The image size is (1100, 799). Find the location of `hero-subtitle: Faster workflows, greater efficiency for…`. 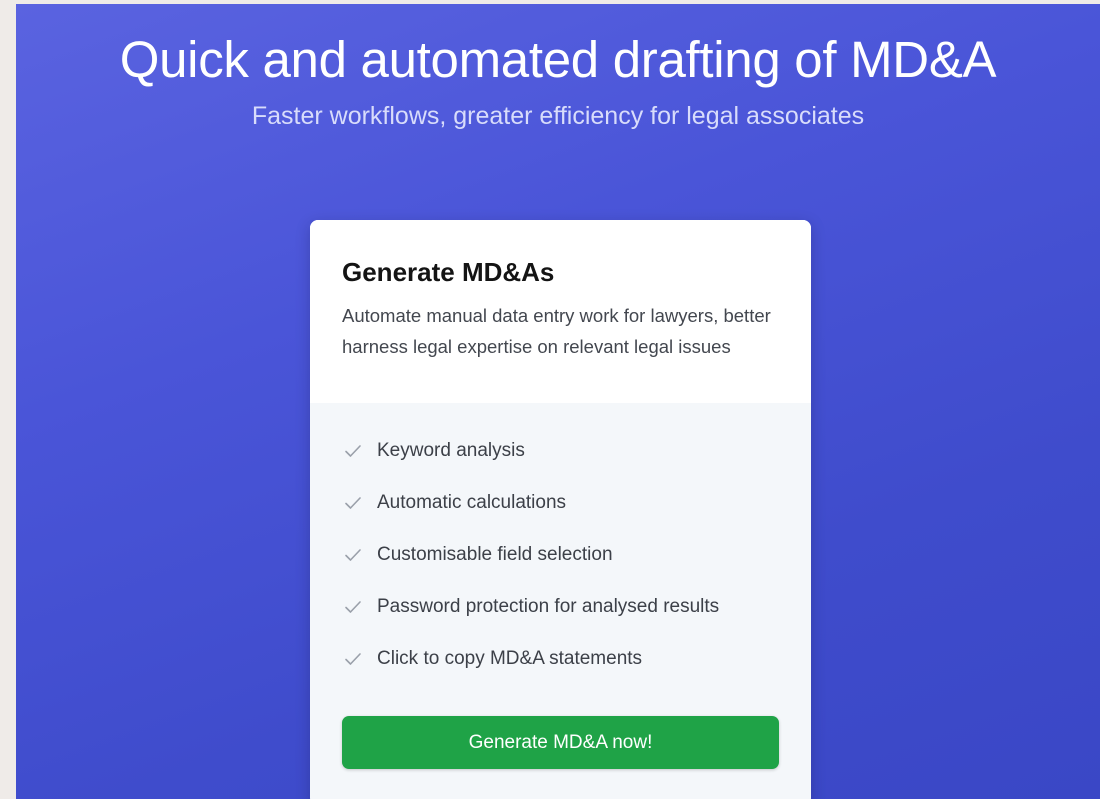

hero-subtitle: Faster workflows, greater efficiency for… is located at coordinates (558, 116).